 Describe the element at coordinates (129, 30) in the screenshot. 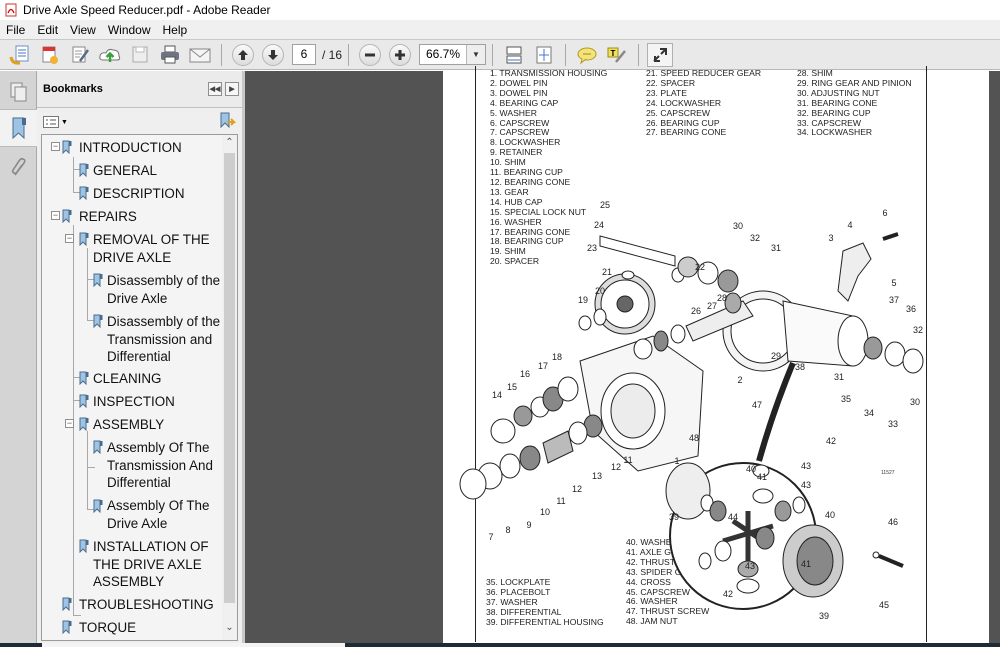

I see `menu-window: Window` at that location.